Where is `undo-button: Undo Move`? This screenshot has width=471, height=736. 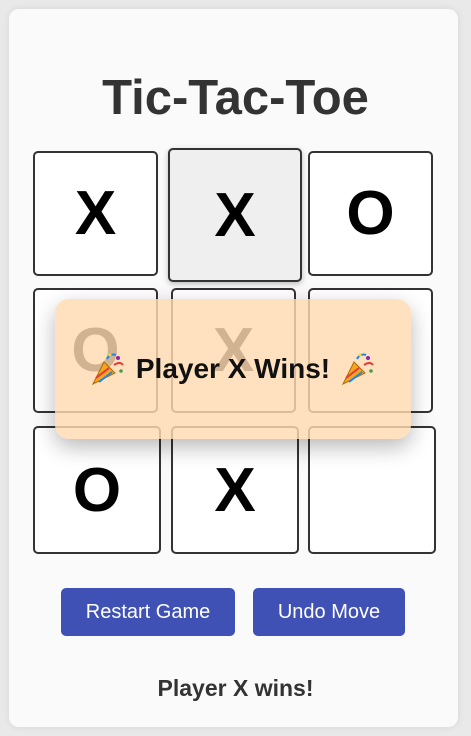
undo-button: Undo Move is located at coordinates (329, 612).